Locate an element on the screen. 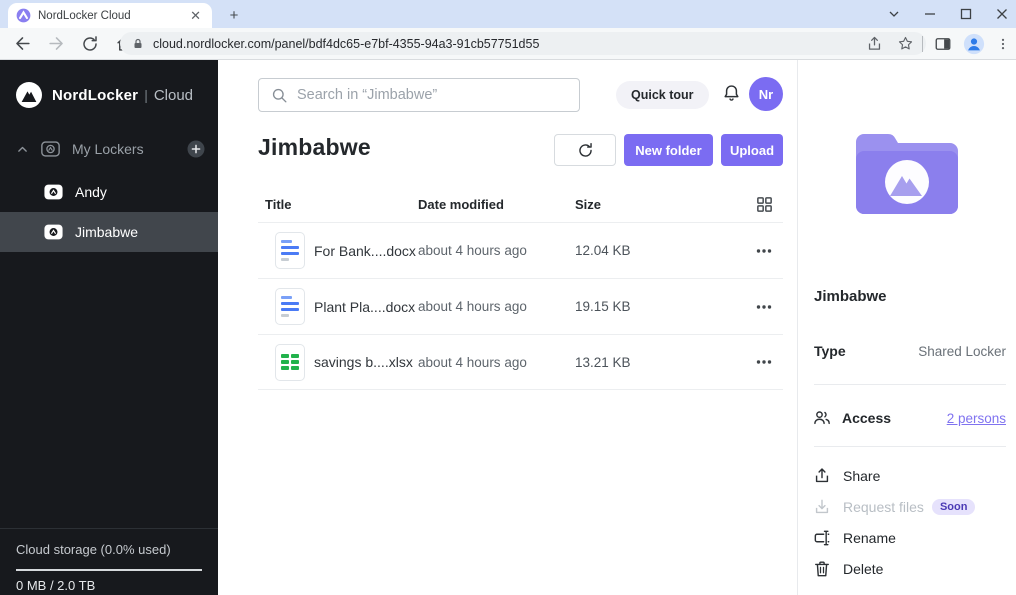 This screenshot has width=1016, height=595. access-persons-link: 2 persons is located at coordinates (976, 418).